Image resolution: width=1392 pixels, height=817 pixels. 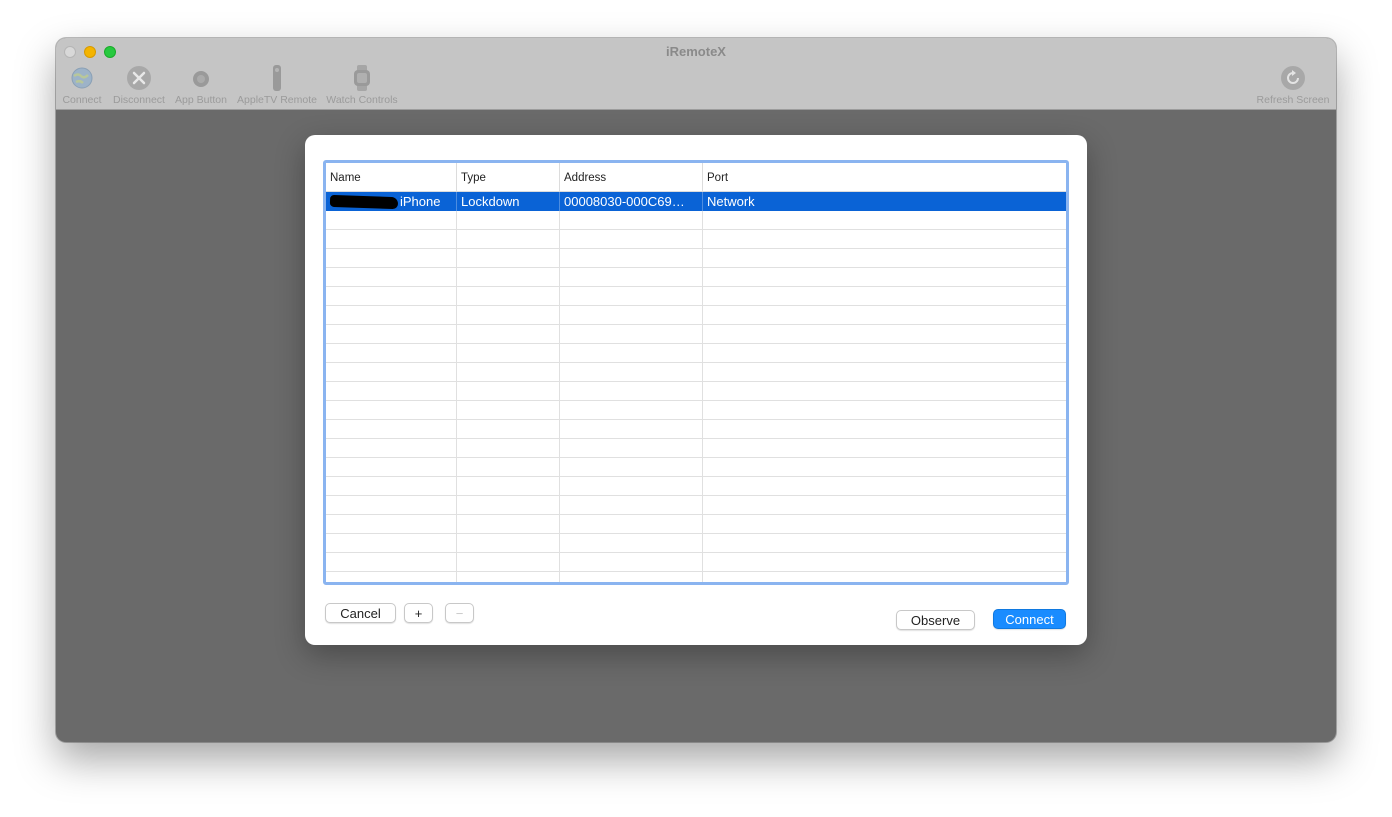 I want to click on connect-button: Connect, so click(x=1029, y=619).